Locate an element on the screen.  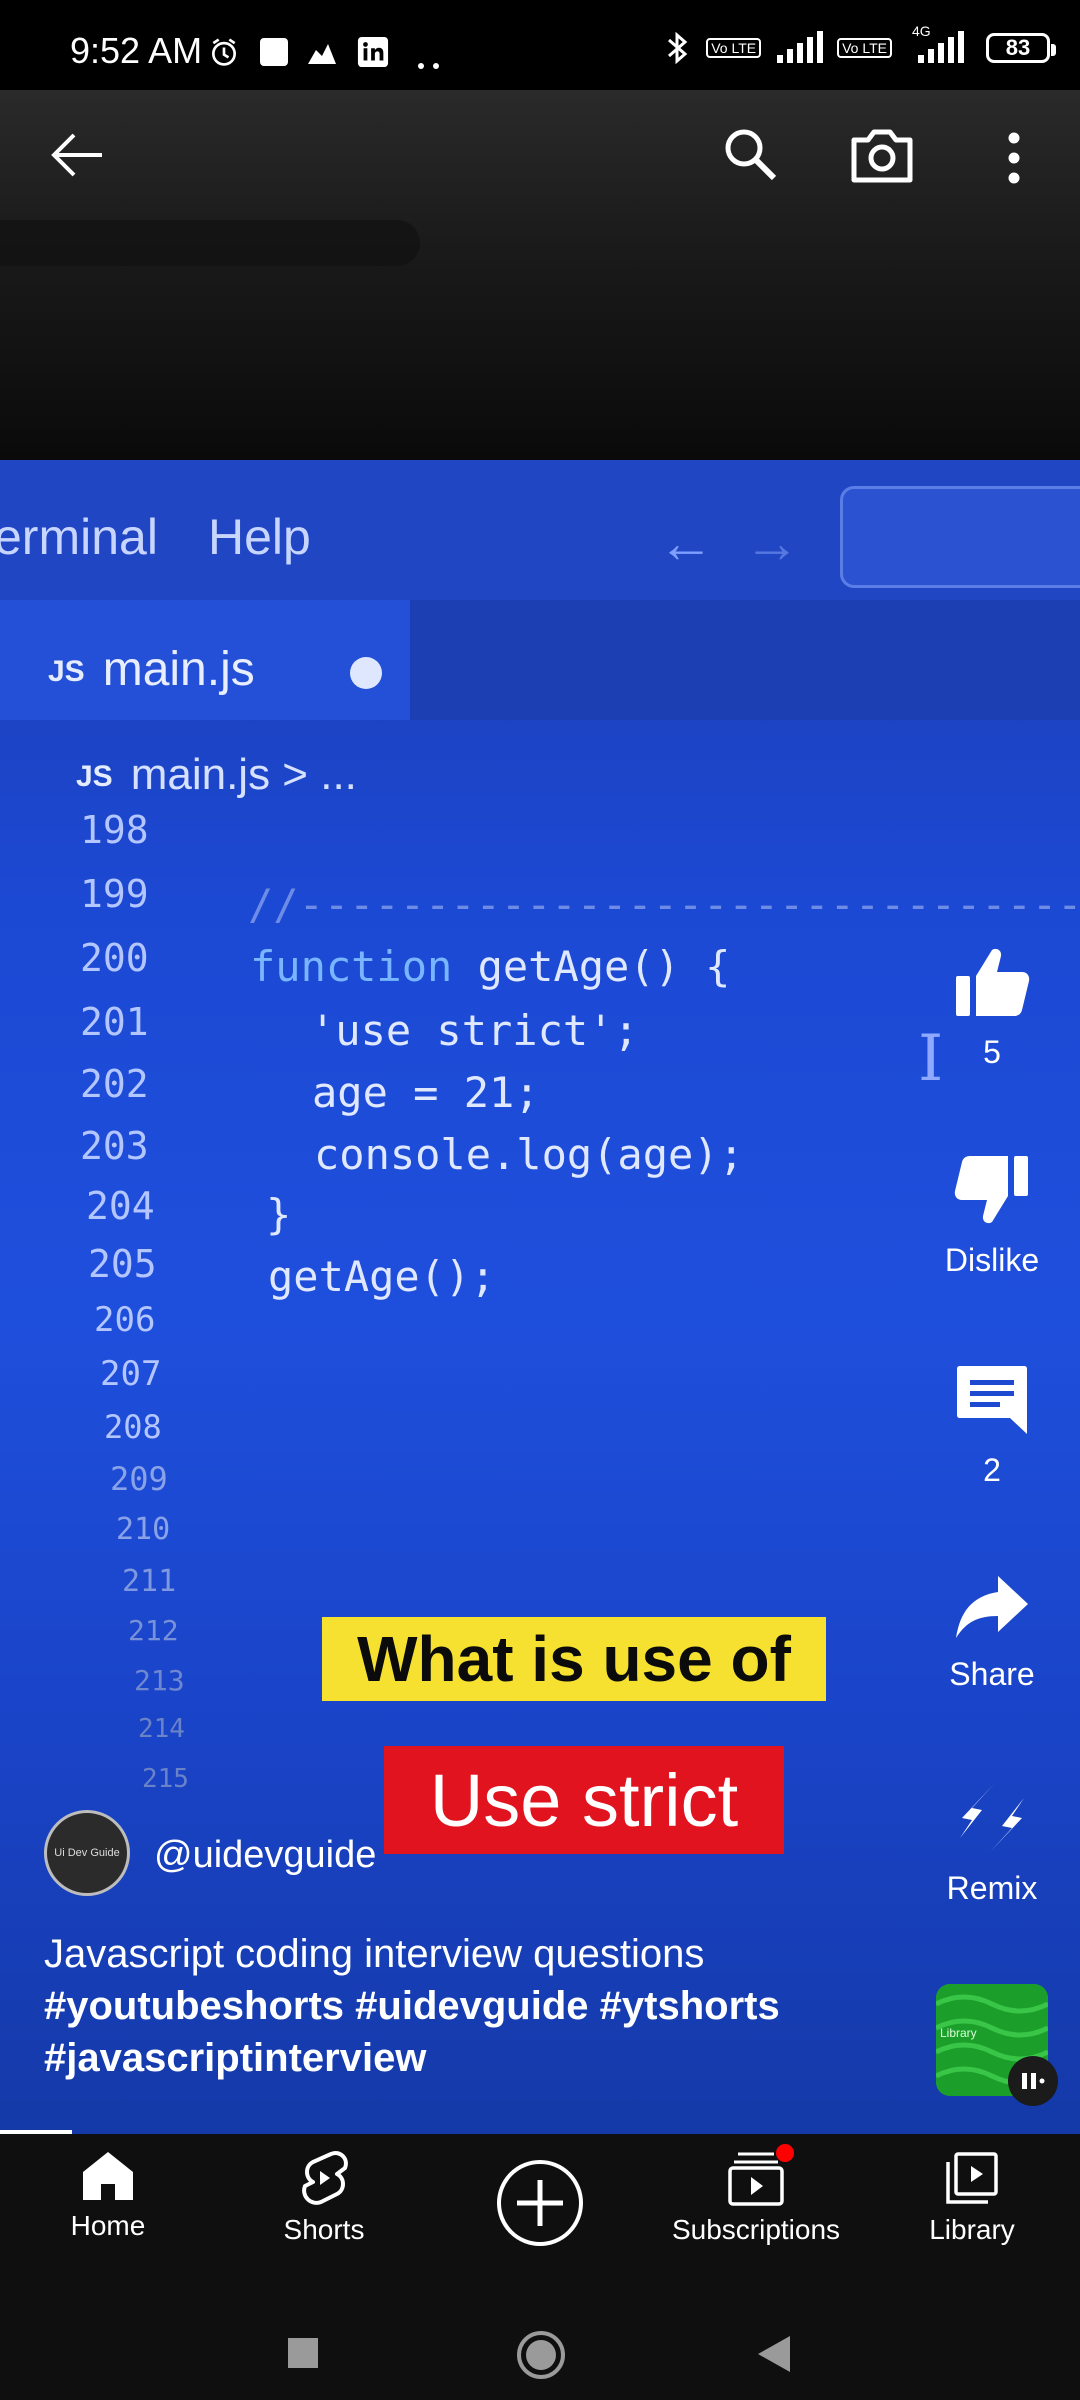
subscriptions-icon-wrap is located at coordinates (760, 2175).